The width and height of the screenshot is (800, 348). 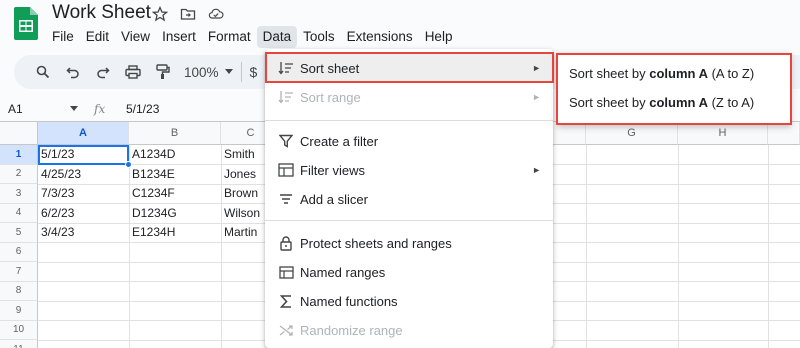 I want to click on sheets-logo-icon, so click(x=26, y=23).